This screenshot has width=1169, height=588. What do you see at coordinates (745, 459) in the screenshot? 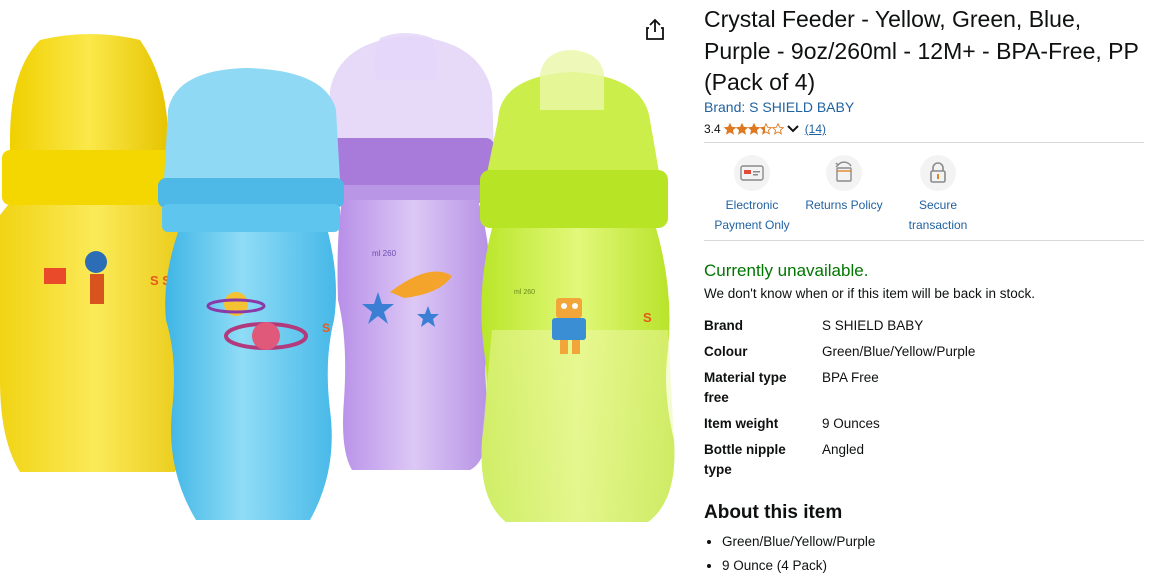
I see `spec-key: Bottle nipple type` at bounding box center [745, 459].